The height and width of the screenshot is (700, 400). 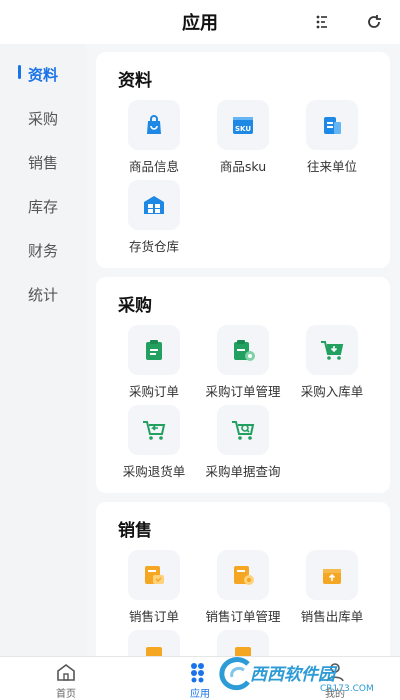 I want to click on section-title: 采购, so click(x=135, y=306).